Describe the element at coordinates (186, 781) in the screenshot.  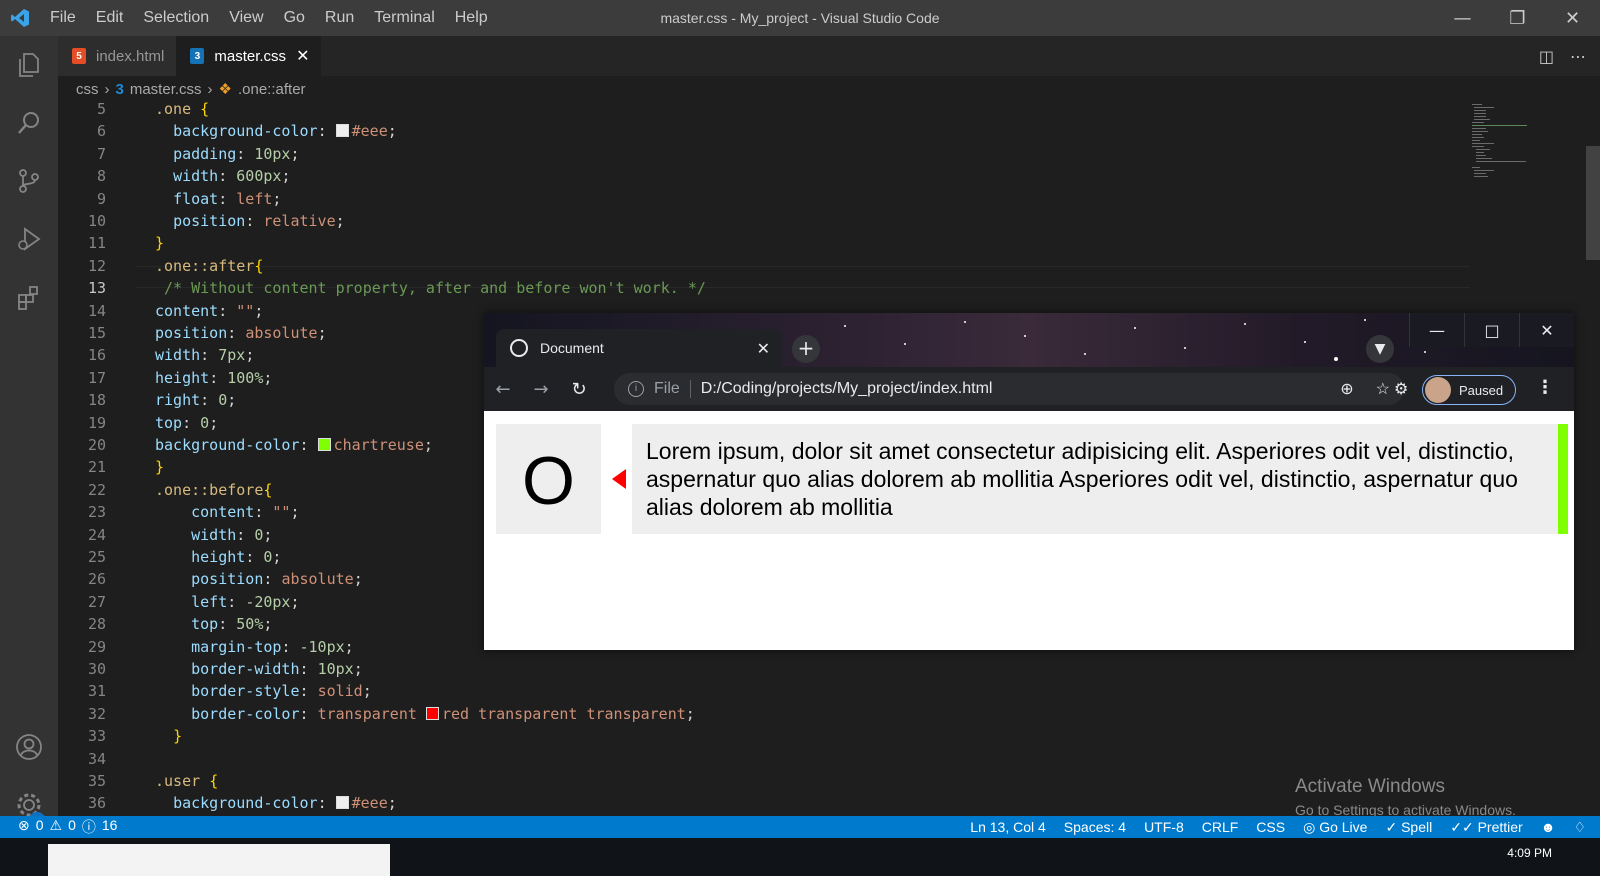
I see `code-line: .user {` at that location.